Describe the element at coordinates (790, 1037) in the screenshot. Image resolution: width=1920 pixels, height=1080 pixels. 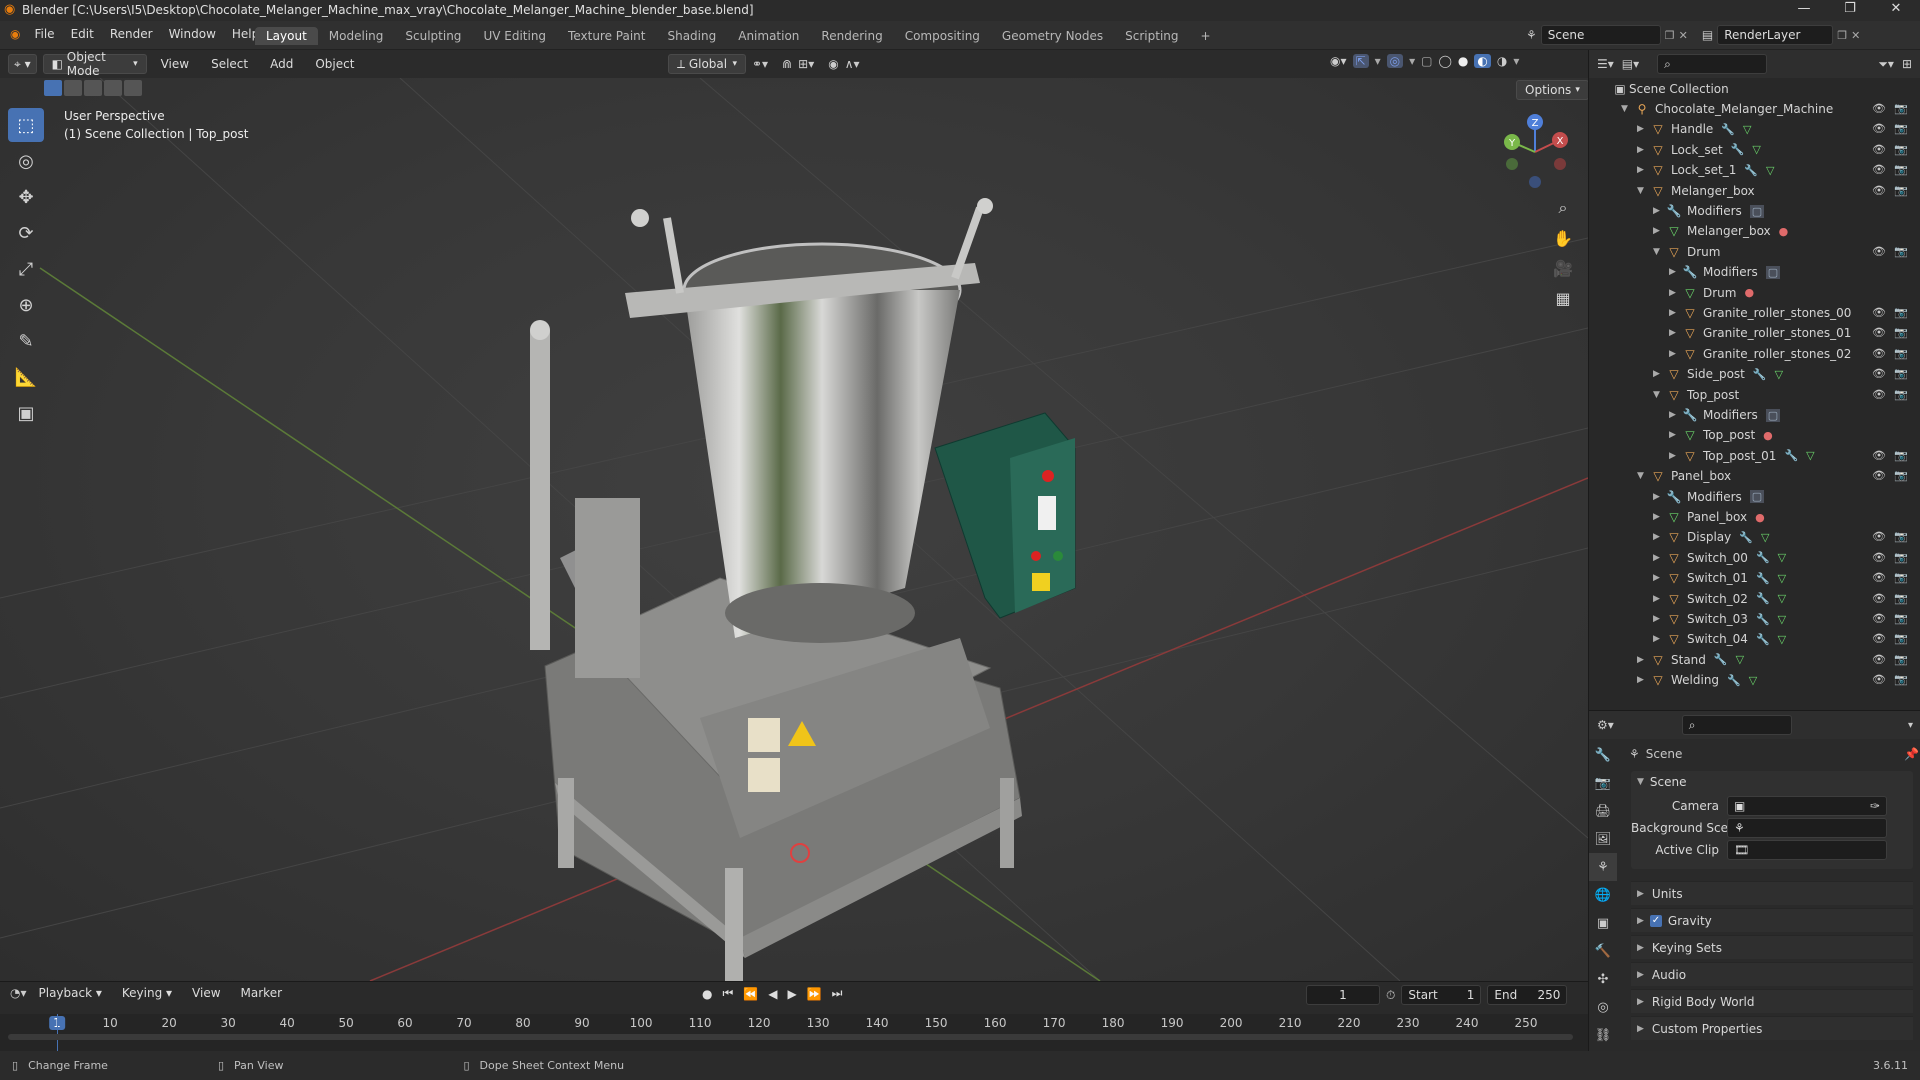
I see `timeline-scrollbar` at that location.